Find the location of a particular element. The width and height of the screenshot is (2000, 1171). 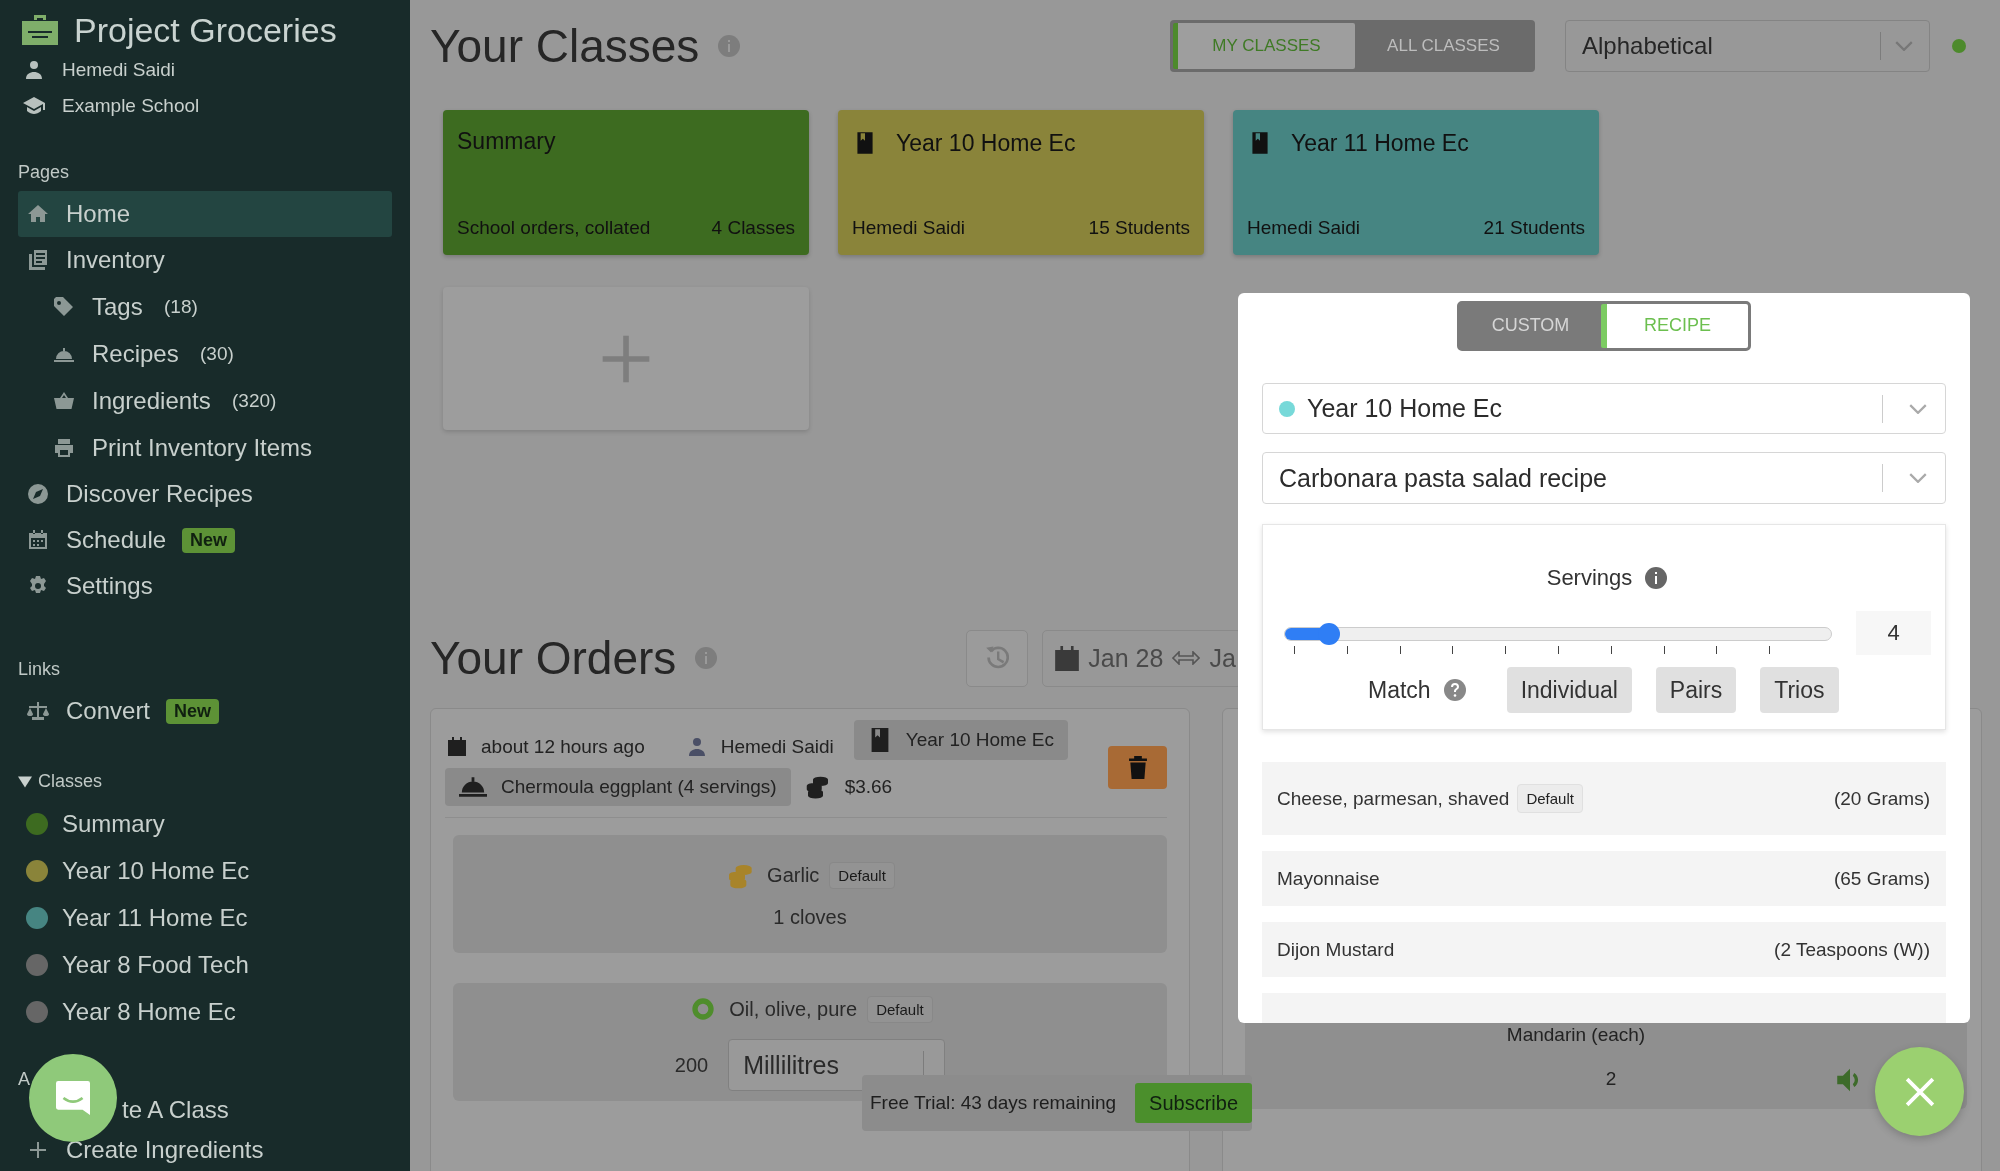

user-name: Hemedi Saidi is located at coordinates (118, 70).